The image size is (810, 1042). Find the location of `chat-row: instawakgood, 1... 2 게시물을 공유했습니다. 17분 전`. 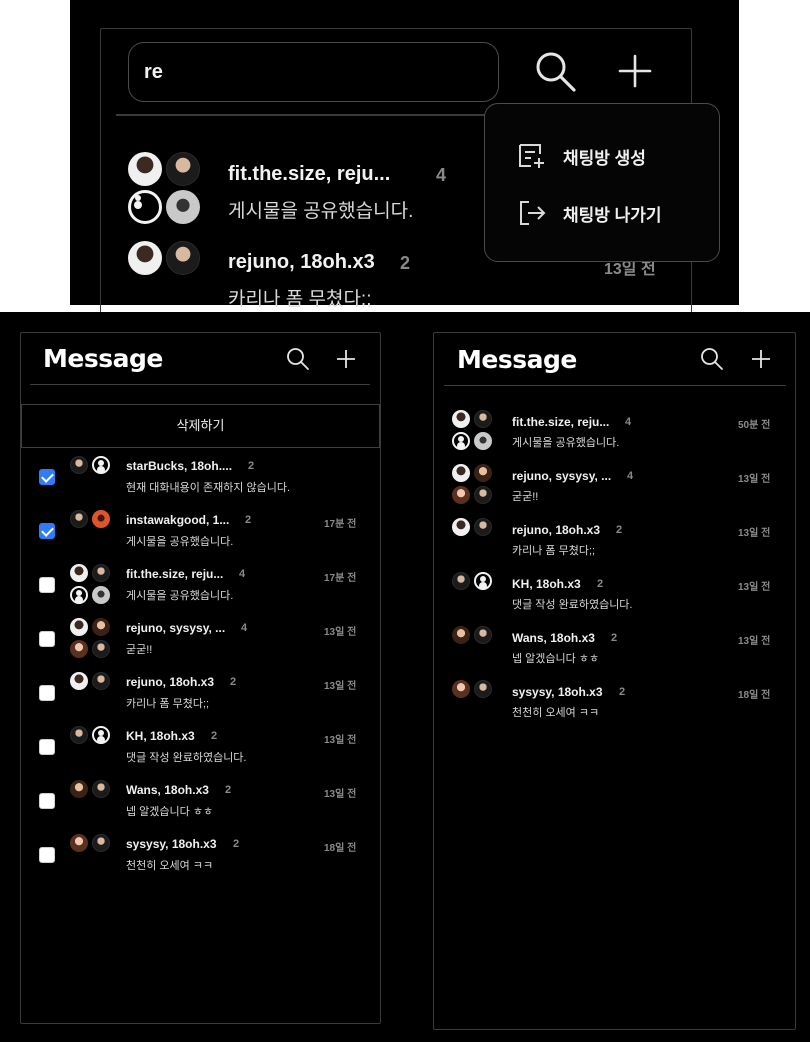

chat-row: instawakgood, 1... 2 게시물을 공유했습니다. 17분 전 is located at coordinates (200, 537).